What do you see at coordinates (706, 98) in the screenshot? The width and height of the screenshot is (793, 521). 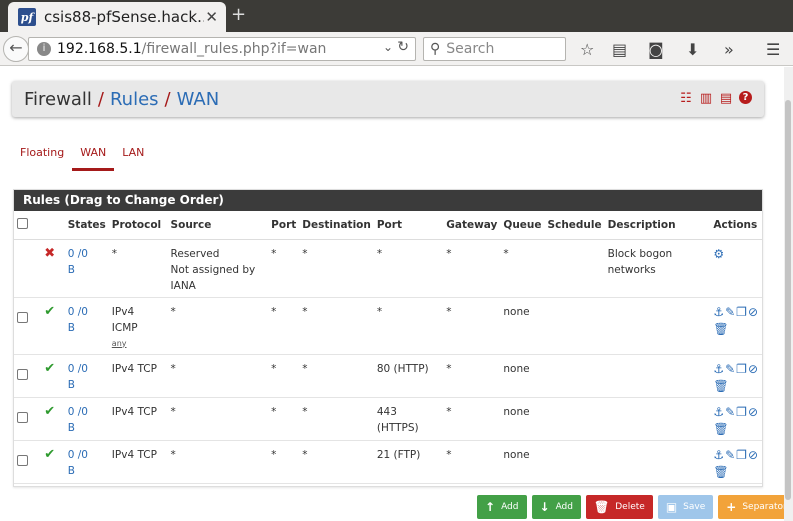 I see `bar-chart-icon: ▥` at bounding box center [706, 98].